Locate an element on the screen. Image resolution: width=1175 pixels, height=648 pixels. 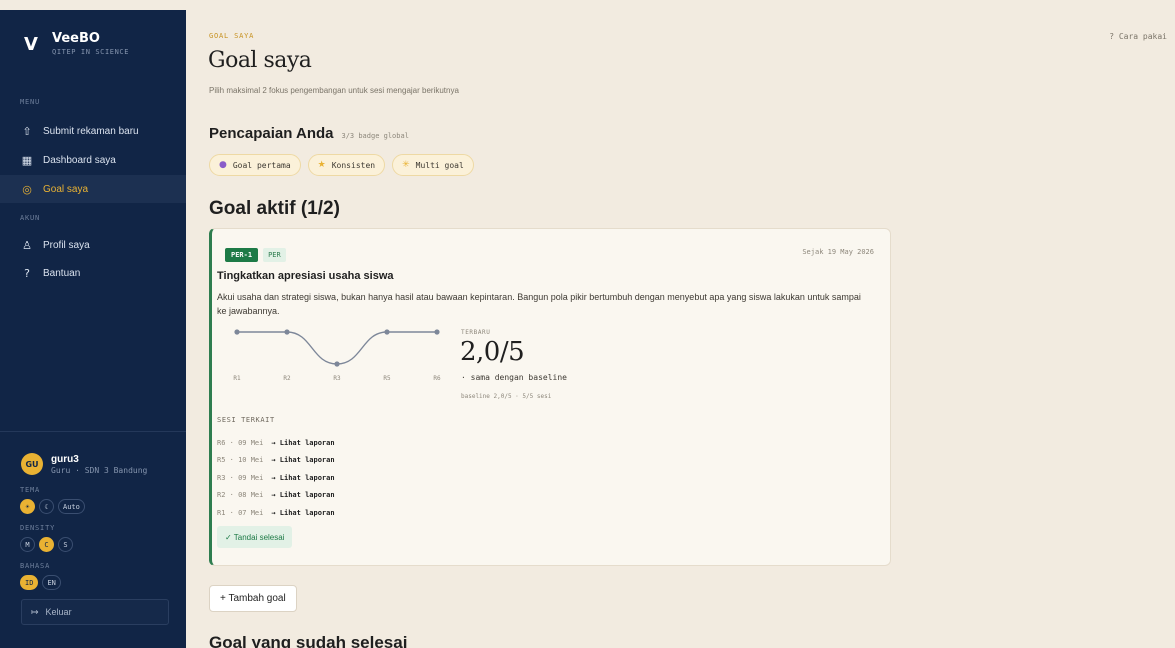
trend-tick-label: R2 is located at coordinates (287, 378).